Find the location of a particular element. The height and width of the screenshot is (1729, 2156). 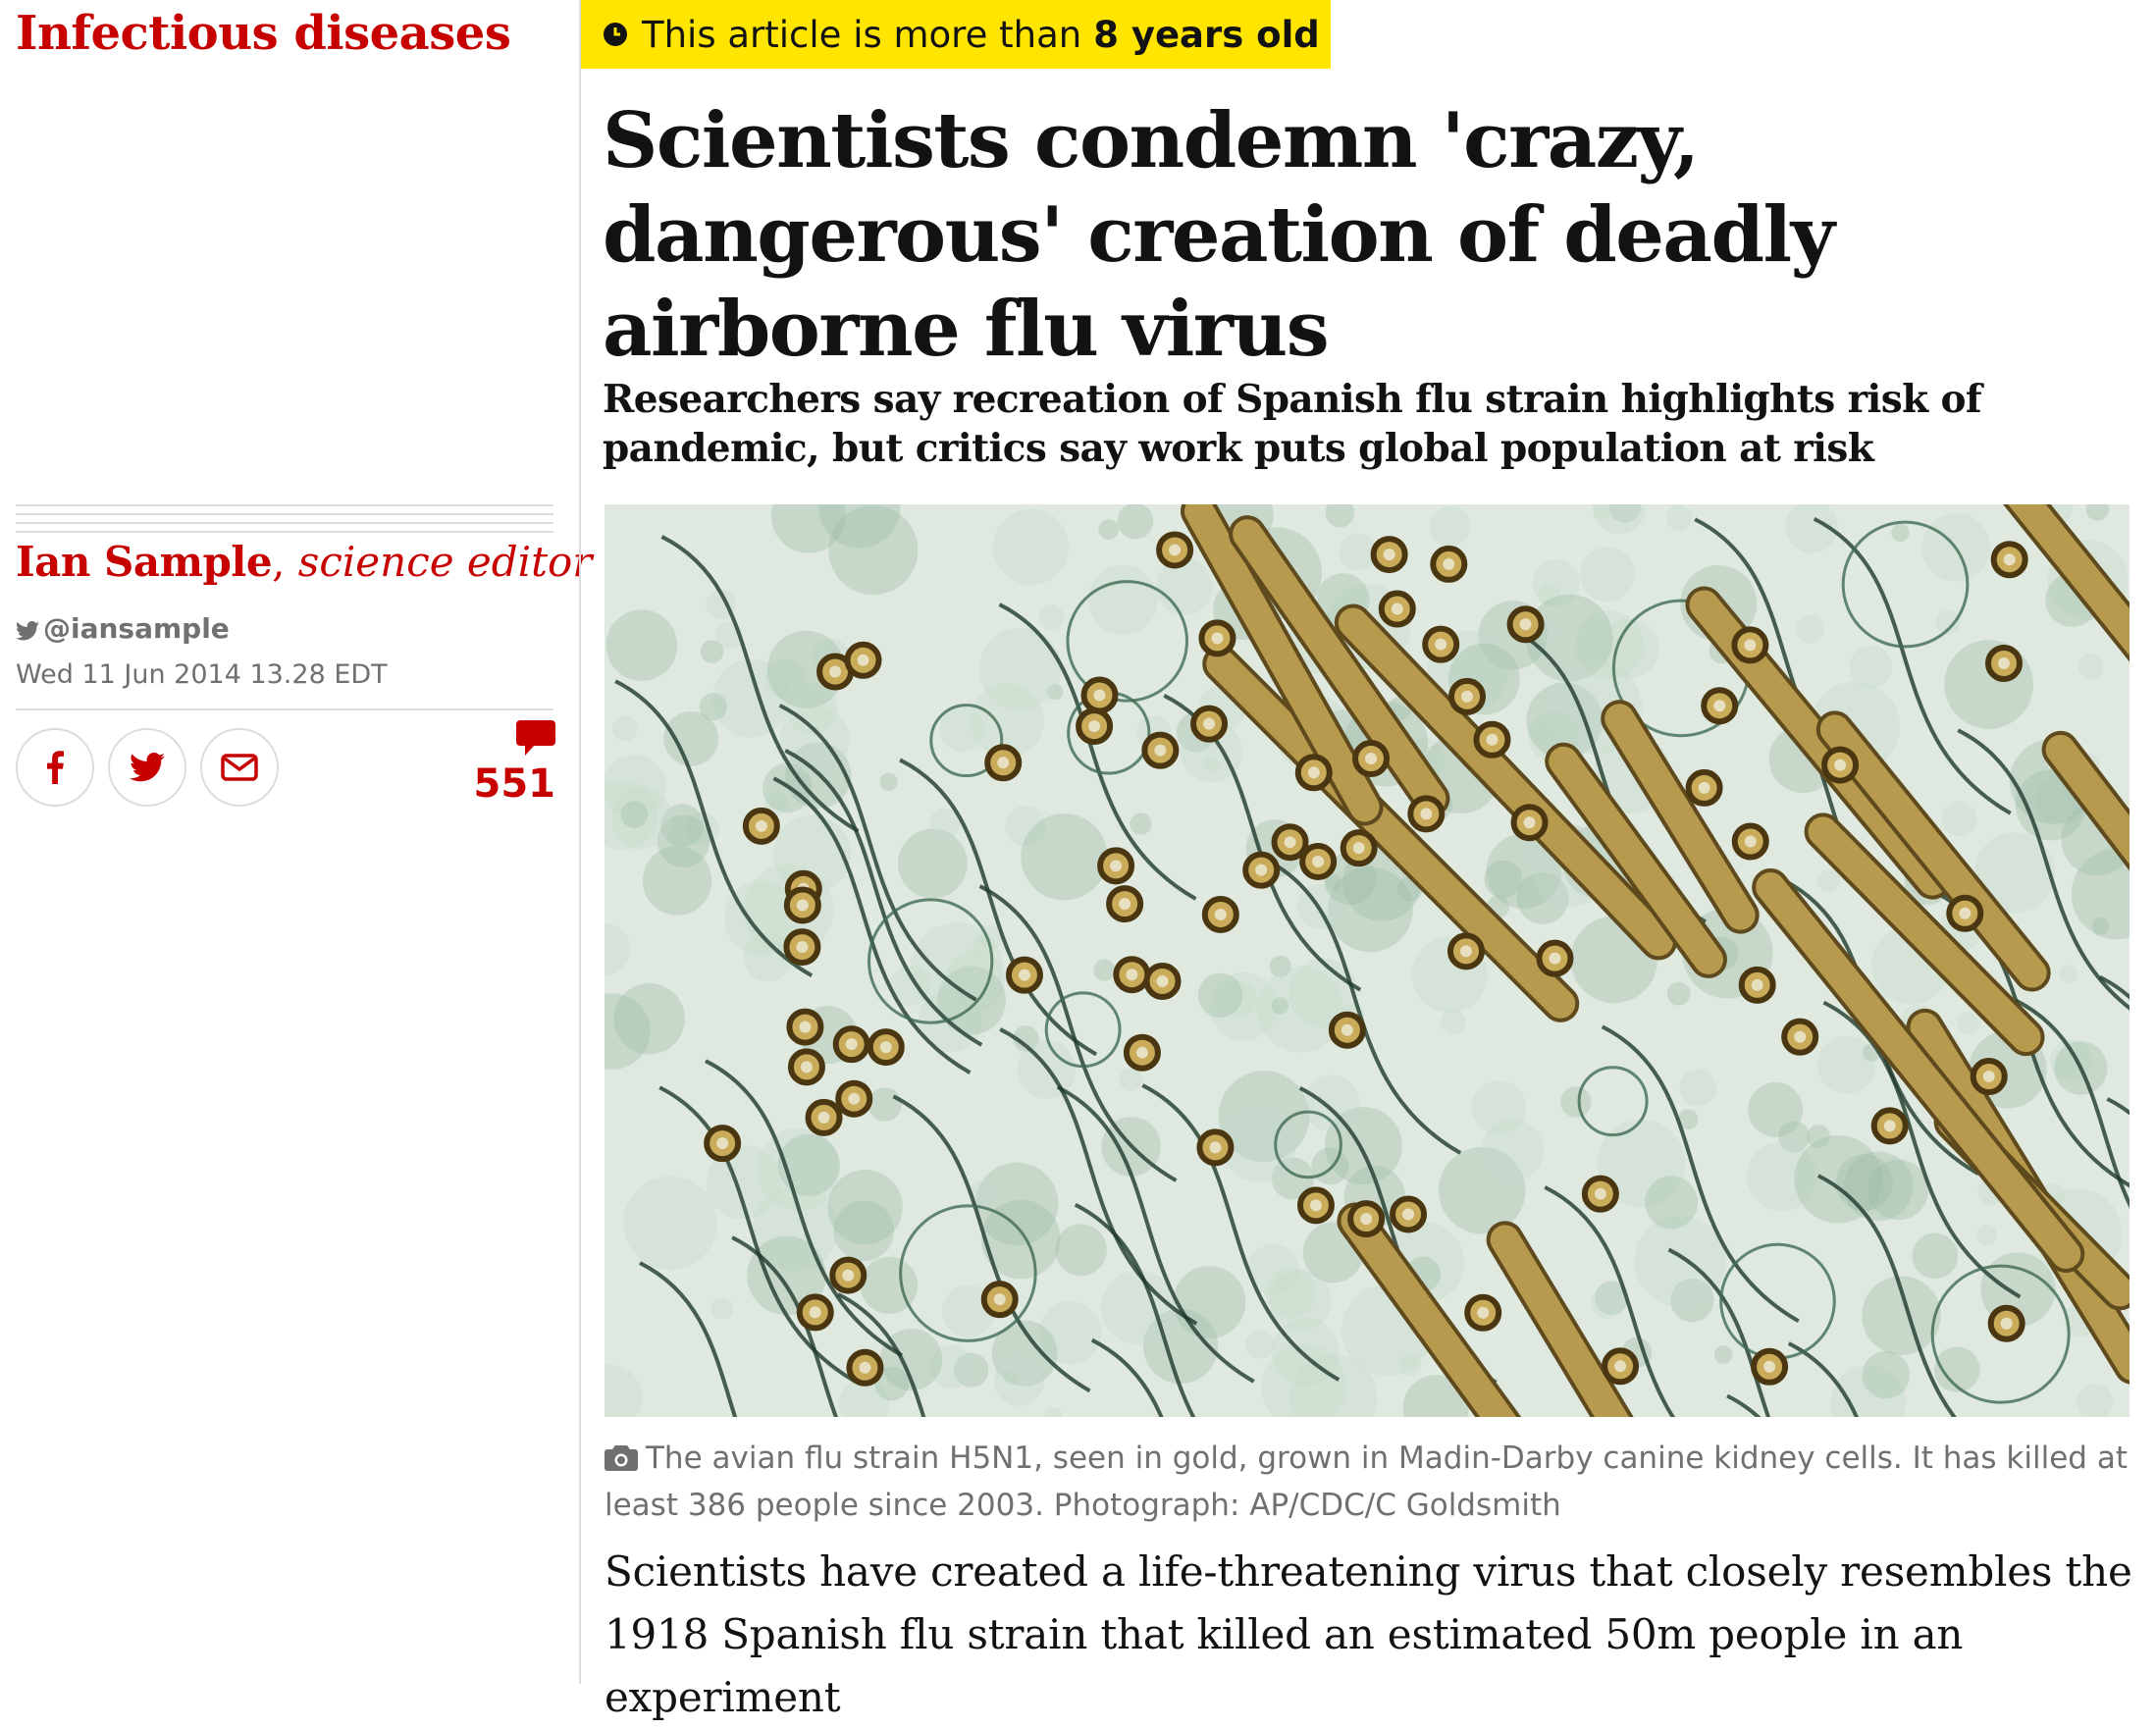

camera-icon is located at coordinates (621, 1458).